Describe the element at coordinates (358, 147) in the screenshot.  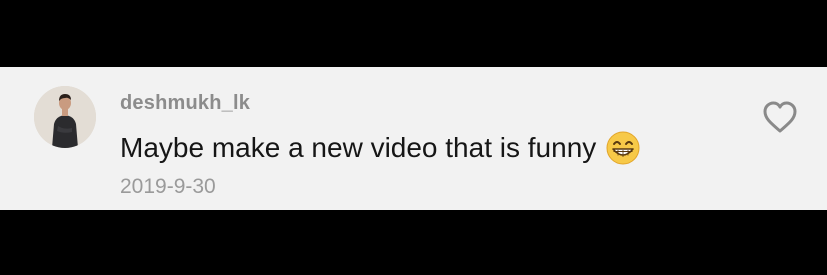
I see `comment-text: Maybe make a new video that is funny` at that location.